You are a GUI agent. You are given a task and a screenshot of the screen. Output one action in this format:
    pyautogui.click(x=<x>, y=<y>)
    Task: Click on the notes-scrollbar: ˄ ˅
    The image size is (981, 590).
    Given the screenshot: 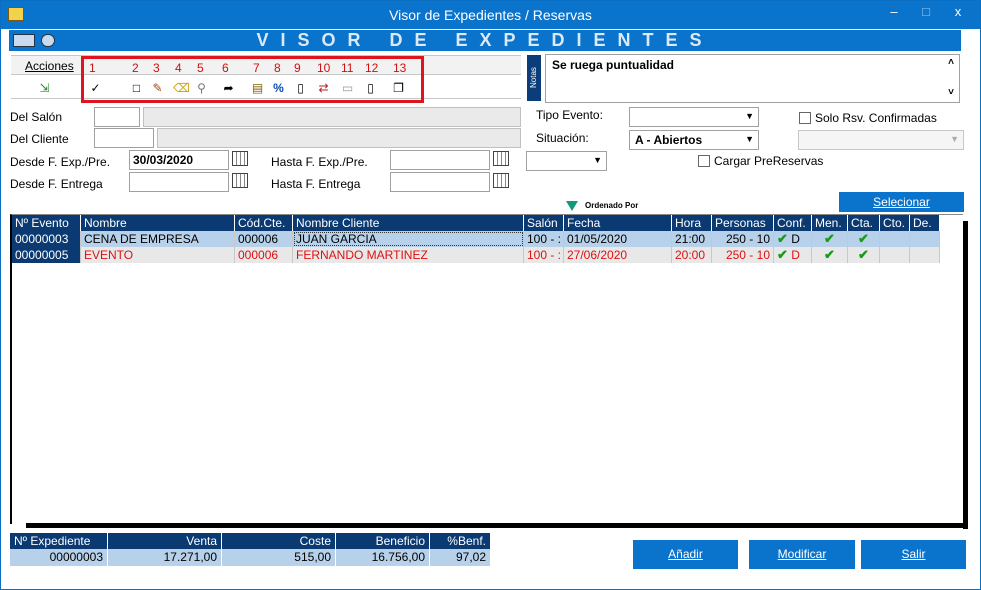 What is the action you would take?
    pyautogui.click(x=951, y=78)
    